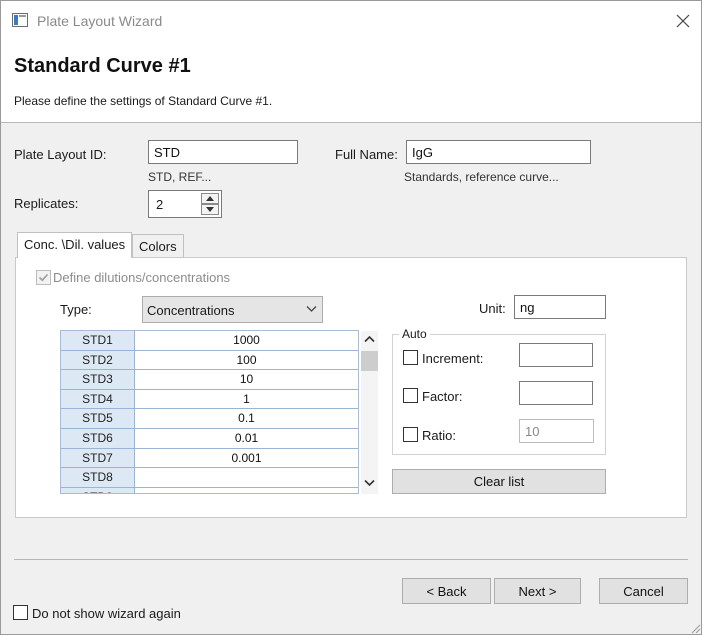 The width and height of the screenshot is (702, 635). What do you see at coordinates (98, 477) in the screenshot?
I see `row-header: STD8` at bounding box center [98, 477].